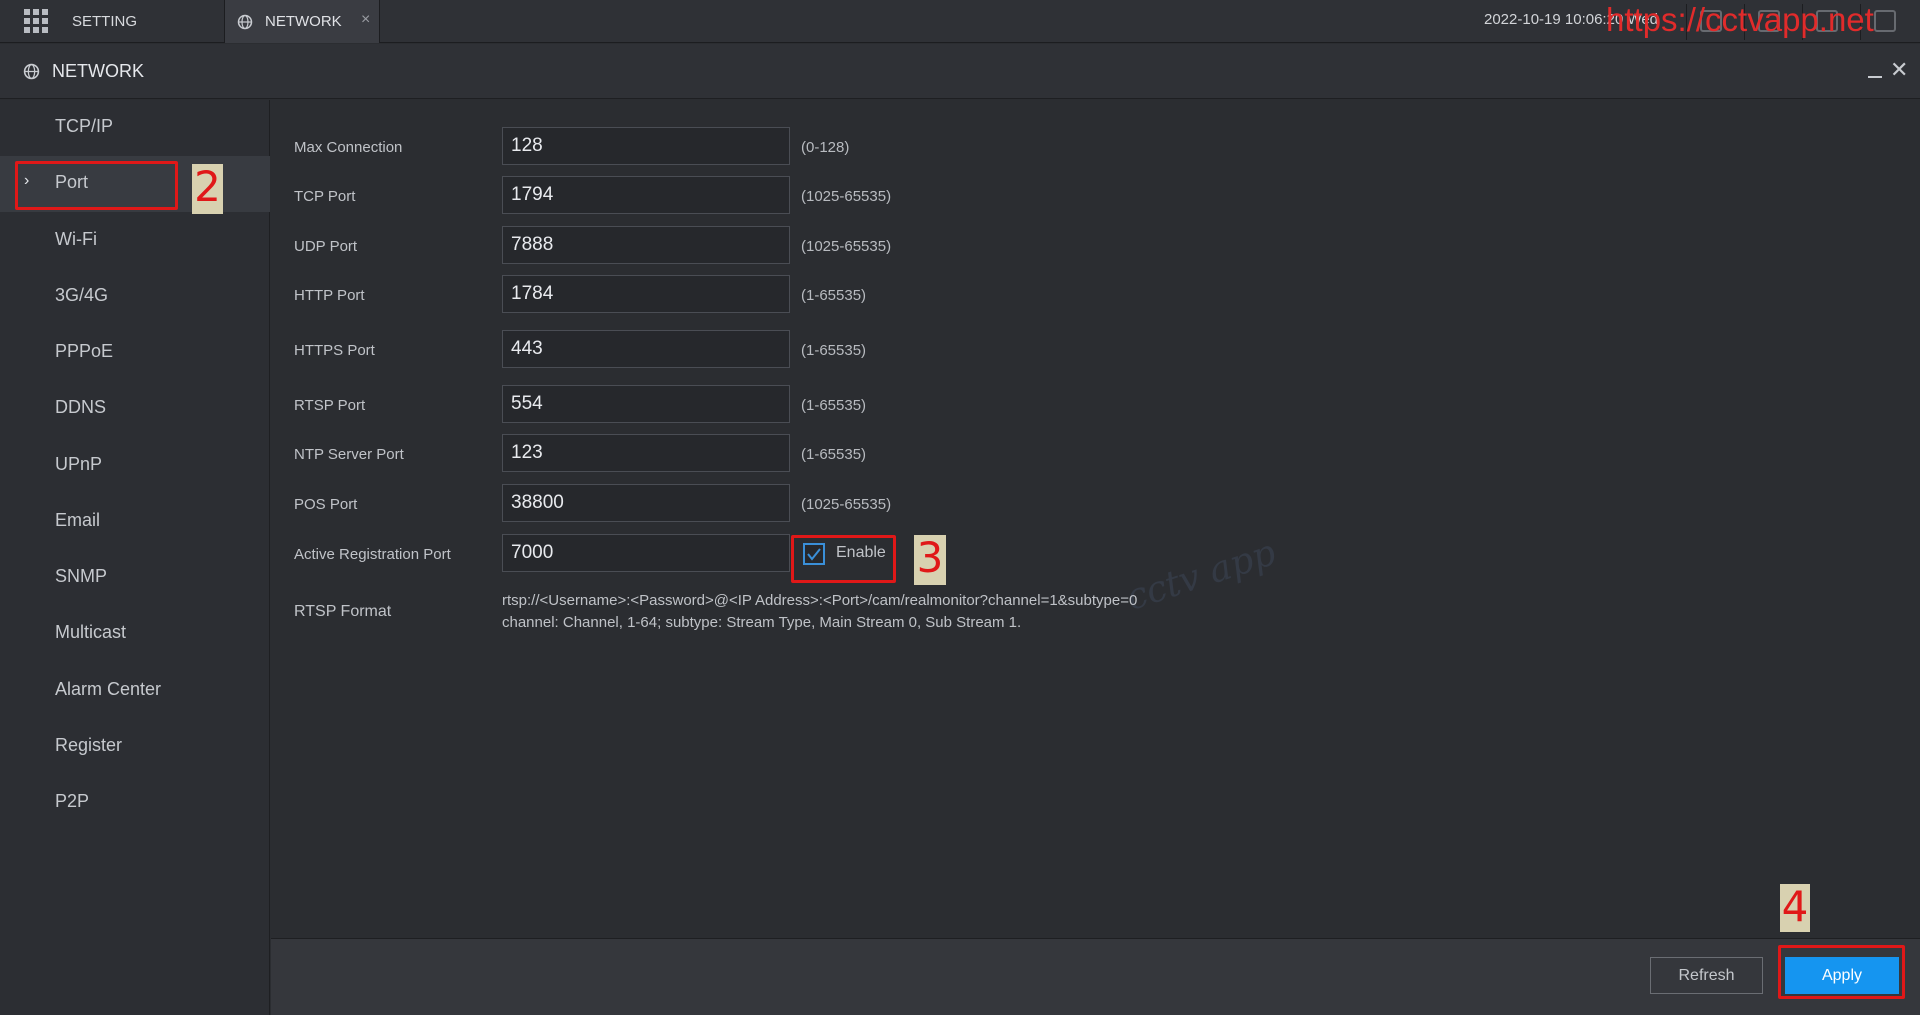 The height and width of the screenshot is (1015, 1920). Describe the element at coordinates (646, 503) in the screenshot. I see `pos-port-input: 38800` at that location.